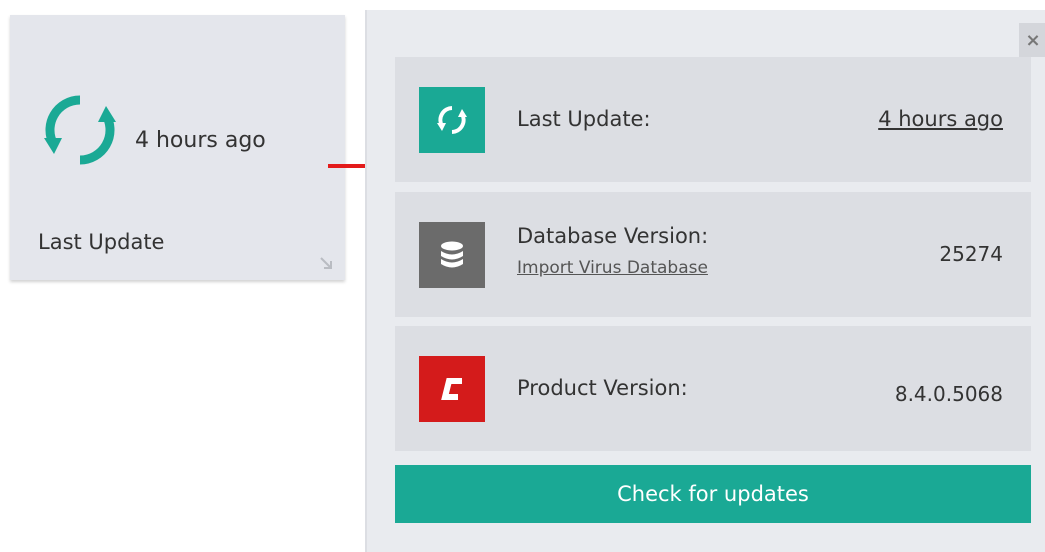 The height and width of the screenshot is (552, 1045). Describe the element at coordinates (101, 242) in the screenshot. I see `tile-label: Last Update` at that location.